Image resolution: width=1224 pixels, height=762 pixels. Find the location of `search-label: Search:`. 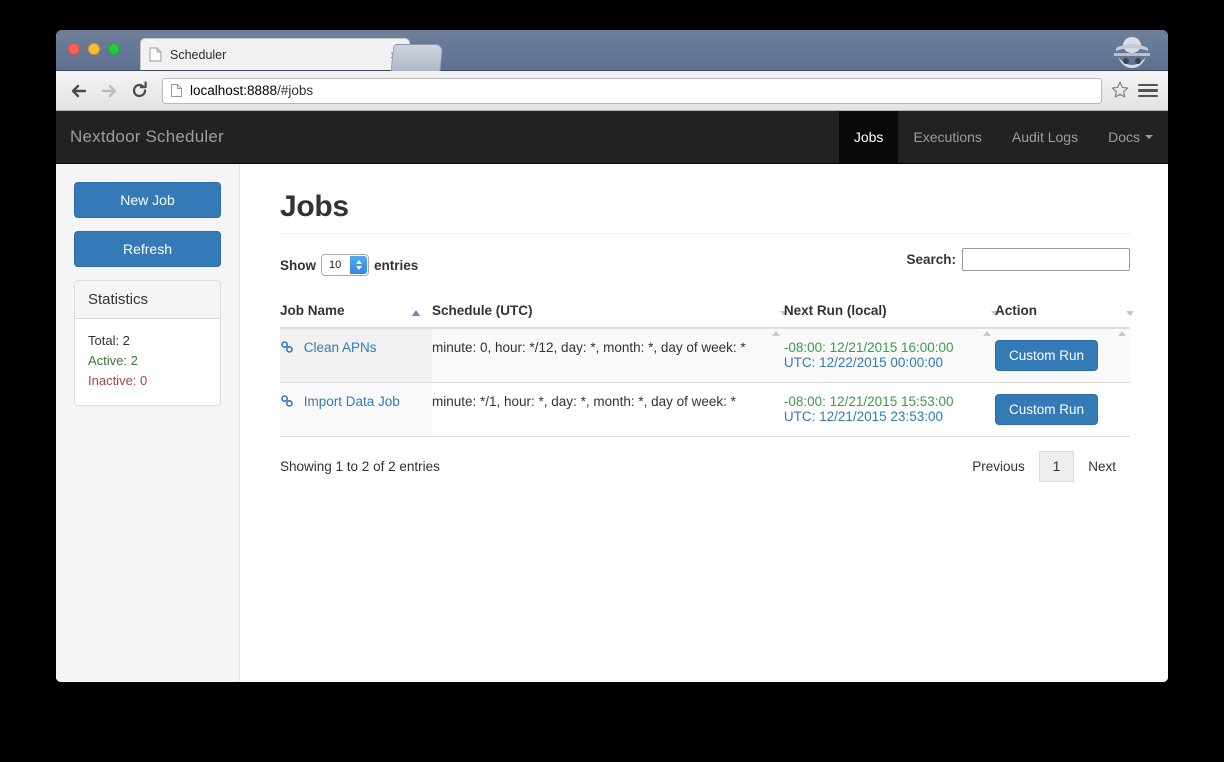

search-label: Search: is located at coordinates (931, 259).